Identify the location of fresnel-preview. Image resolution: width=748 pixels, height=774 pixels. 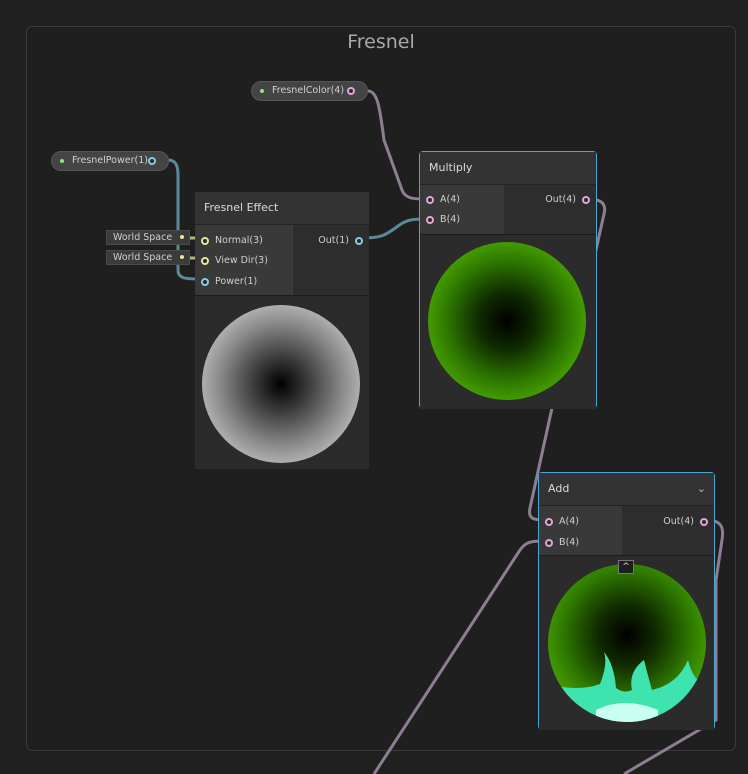
(282, 382).